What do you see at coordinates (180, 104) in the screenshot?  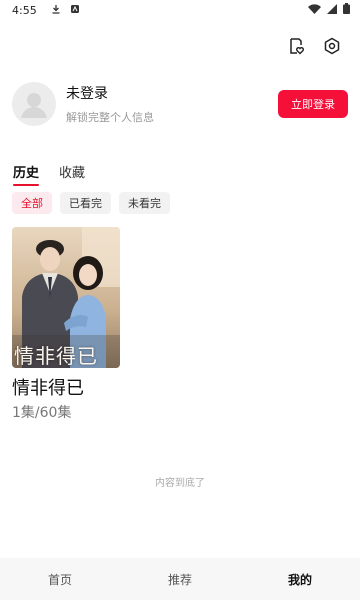 I see `profile-section: 未登录 解锁完整个人信息 立即登录` at bounding box center [180, 104].